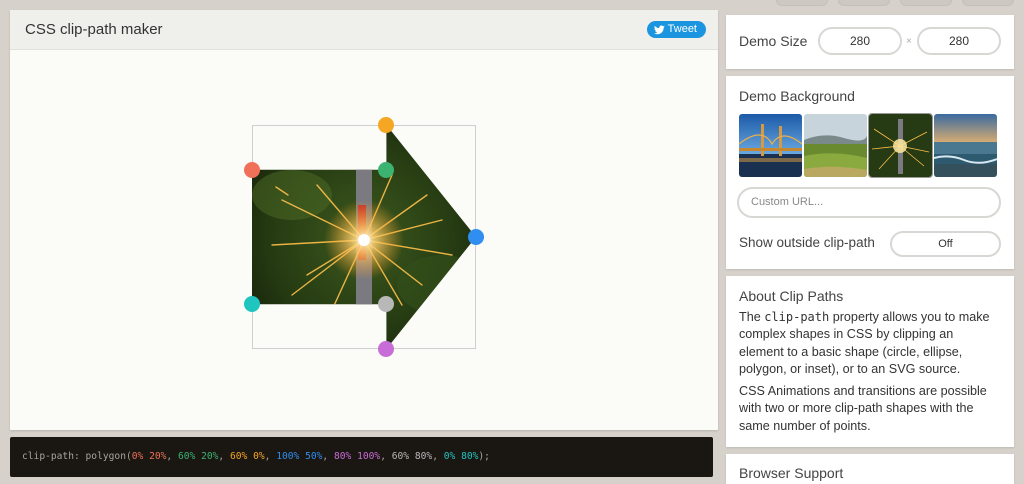 This screenshot has height=484, width=1024. Describe the element at coordinates (752, 317) in the screenshot. I see `about-text-span: The` at that location.